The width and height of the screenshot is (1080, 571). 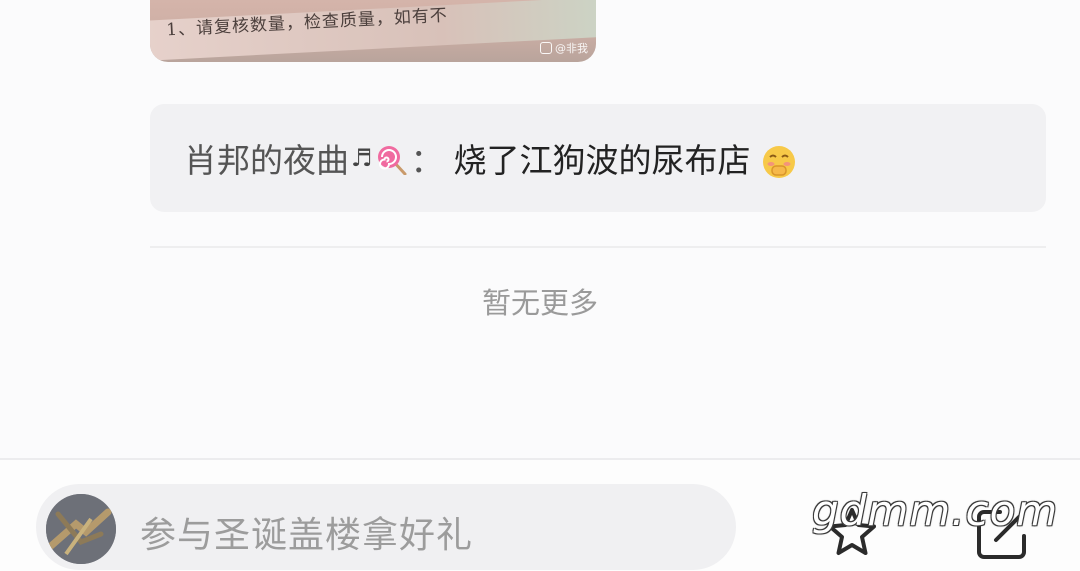 I want to click on post-image: 1、请复核数量，检查质量，如有不 @非我, so click(x=373, y=31).